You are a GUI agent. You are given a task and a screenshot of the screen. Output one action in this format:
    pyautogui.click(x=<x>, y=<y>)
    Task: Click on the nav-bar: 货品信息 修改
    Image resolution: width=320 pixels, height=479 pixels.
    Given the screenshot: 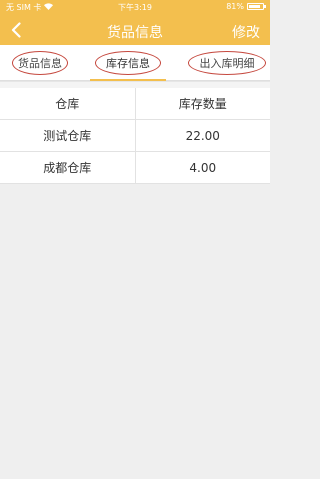 What is the action you would take?
    pyautogui.click(x=135, y=30)
    